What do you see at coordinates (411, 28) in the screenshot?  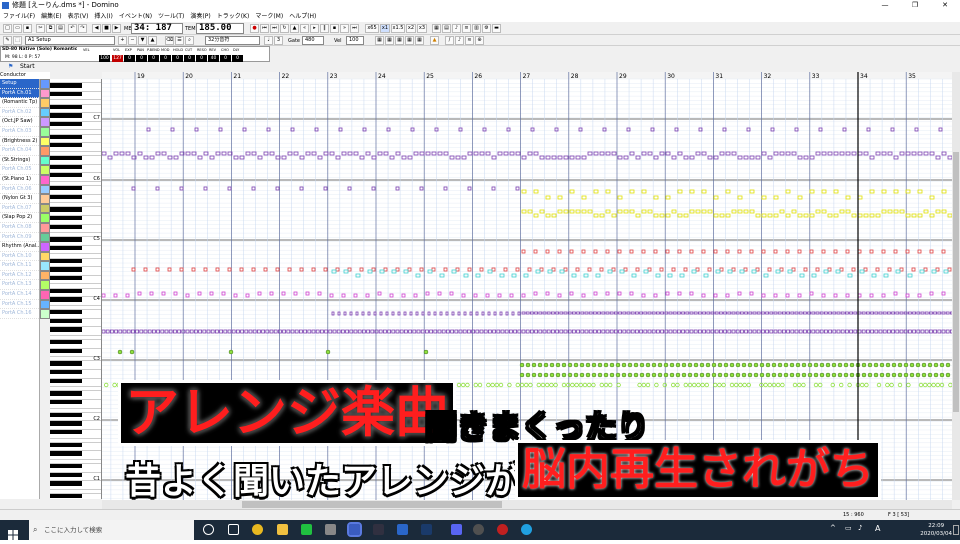 I see `speed-x2-button: x2` at bounding box center [411, 28].